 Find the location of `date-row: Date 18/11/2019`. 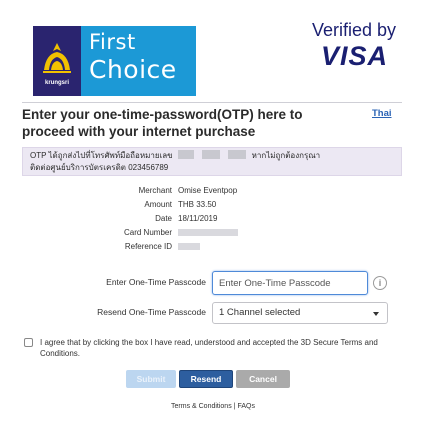

date-row: Date 18/11/2019 is located at coordinates (212, 218).